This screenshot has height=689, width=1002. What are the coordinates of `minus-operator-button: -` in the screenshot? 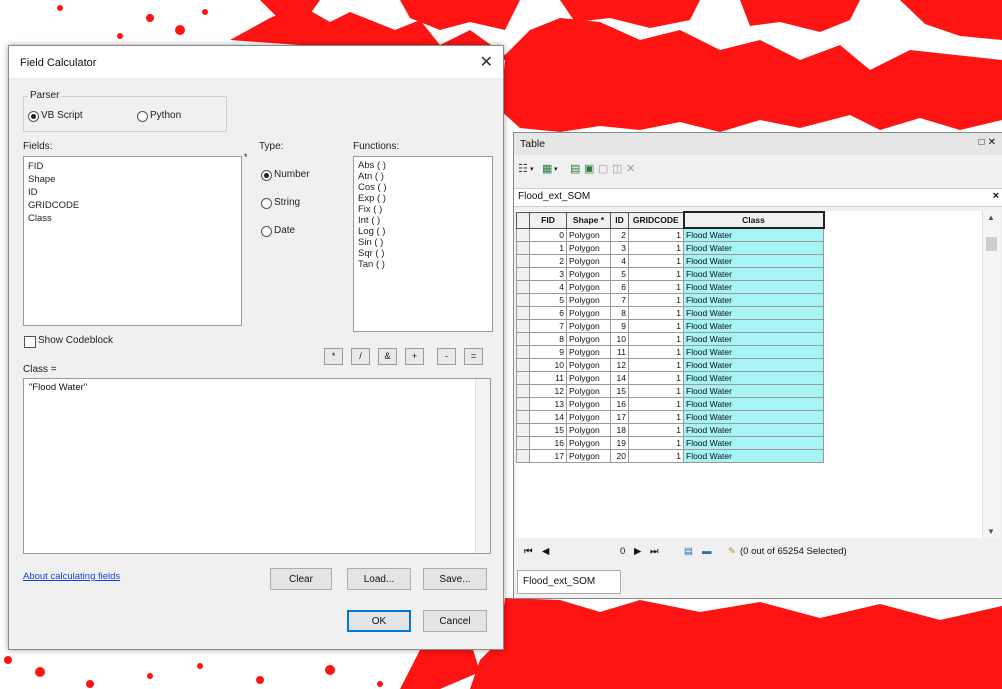 It's located at (446, 356).